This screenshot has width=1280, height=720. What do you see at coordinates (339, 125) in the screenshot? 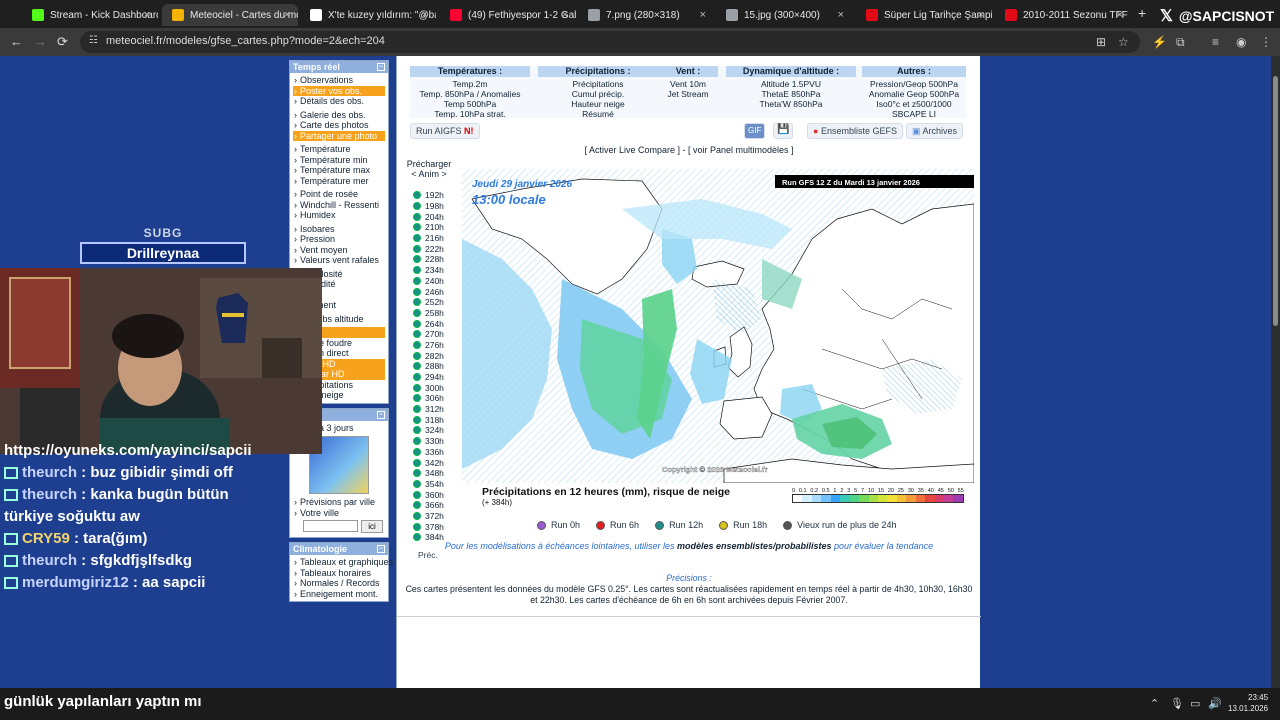
I see `sidebar-link: Carte des photos` at bounding box center [339, 125].